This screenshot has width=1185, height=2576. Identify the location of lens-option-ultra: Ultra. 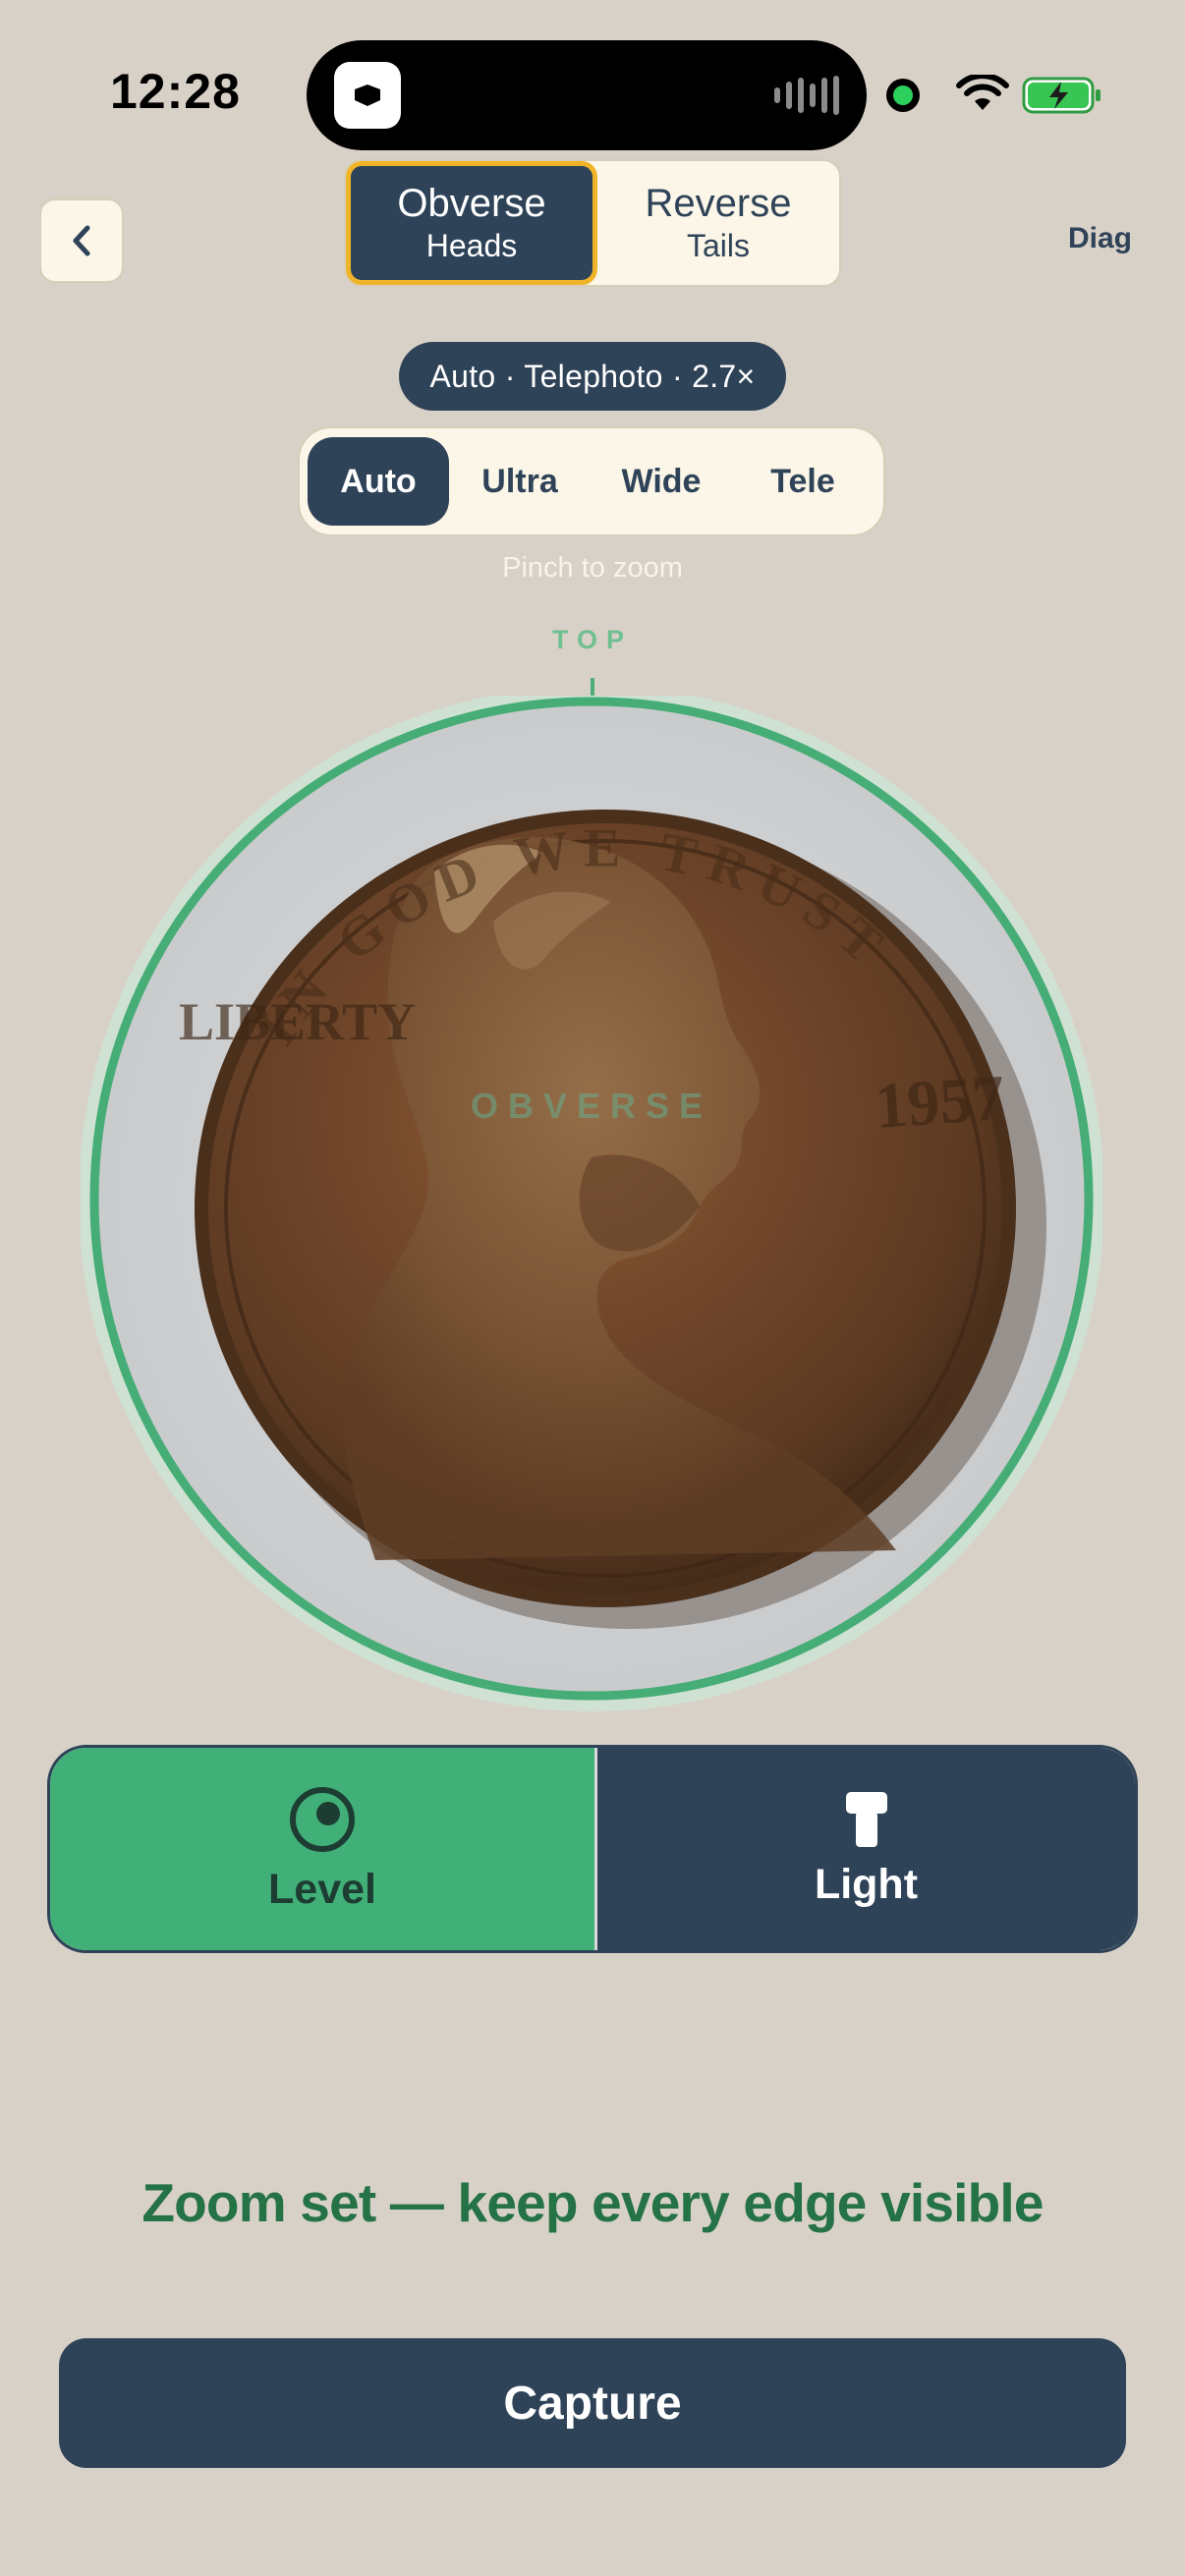
(520, 481).